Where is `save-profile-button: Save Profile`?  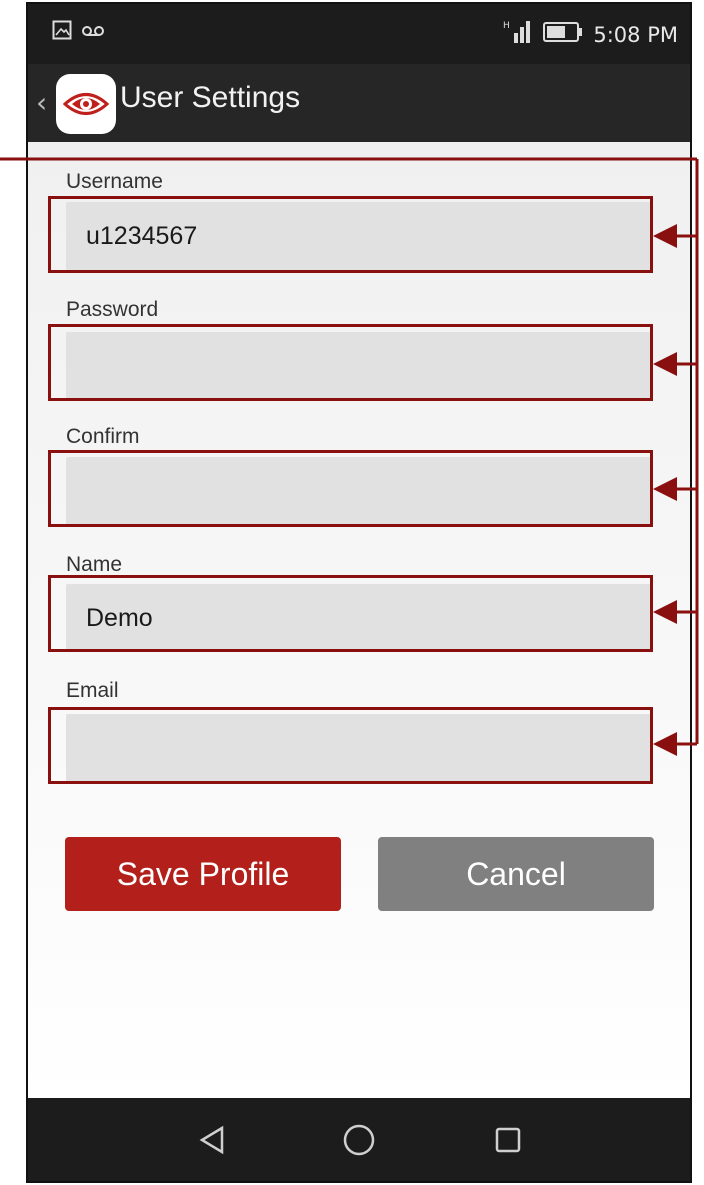 save-profile-button: Save Profile is located at coordinates (203, 874).